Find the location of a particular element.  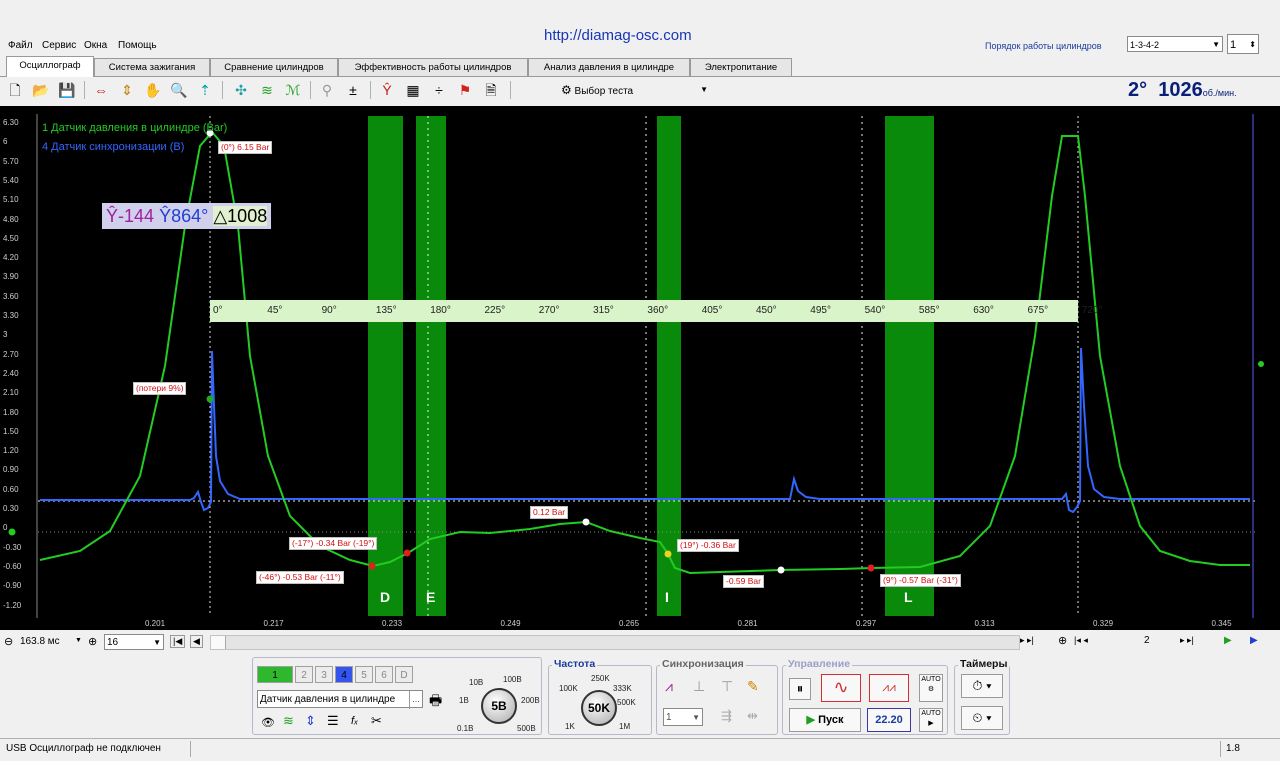

noise-icon: ⩘⩘ is located at coordinates (889, 688).